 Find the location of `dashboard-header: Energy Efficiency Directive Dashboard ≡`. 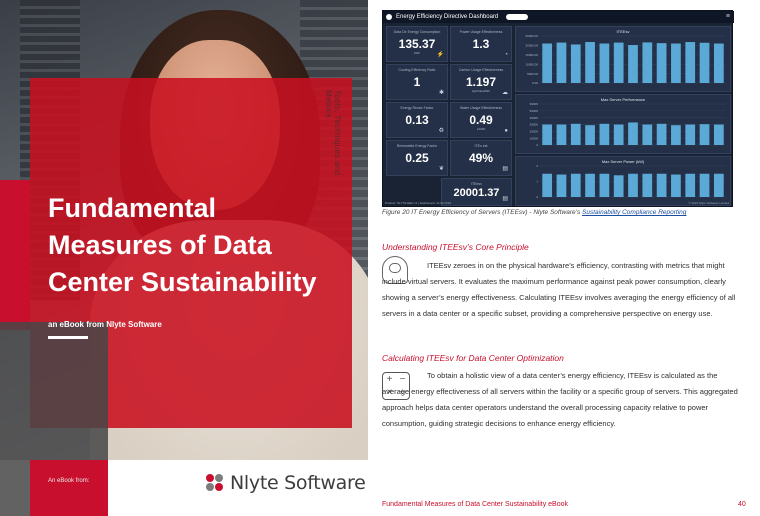

dashboard-header: Energy Efficiency Directive Dashboard ≡ is located at coordinates (558, 17).